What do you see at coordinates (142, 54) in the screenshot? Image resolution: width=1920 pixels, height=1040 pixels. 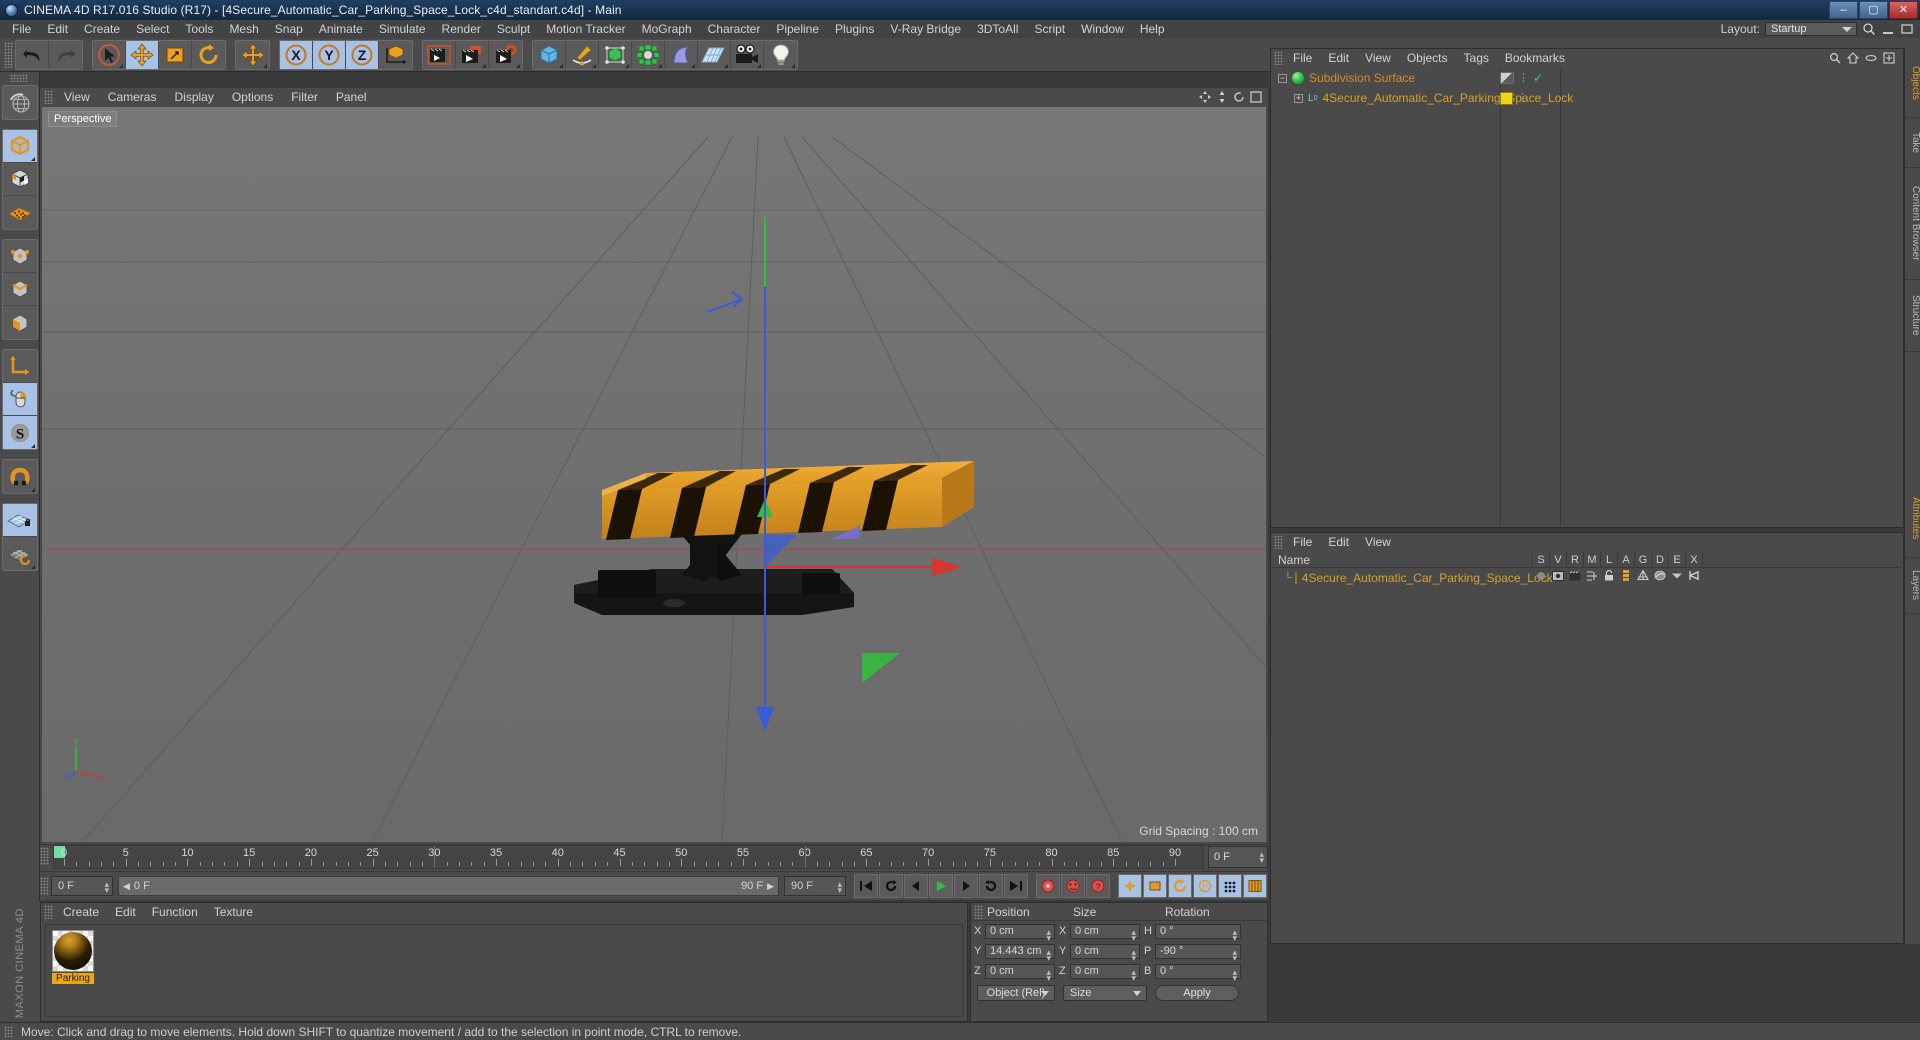 I see `move-tool` at bounding box center [142, 54].